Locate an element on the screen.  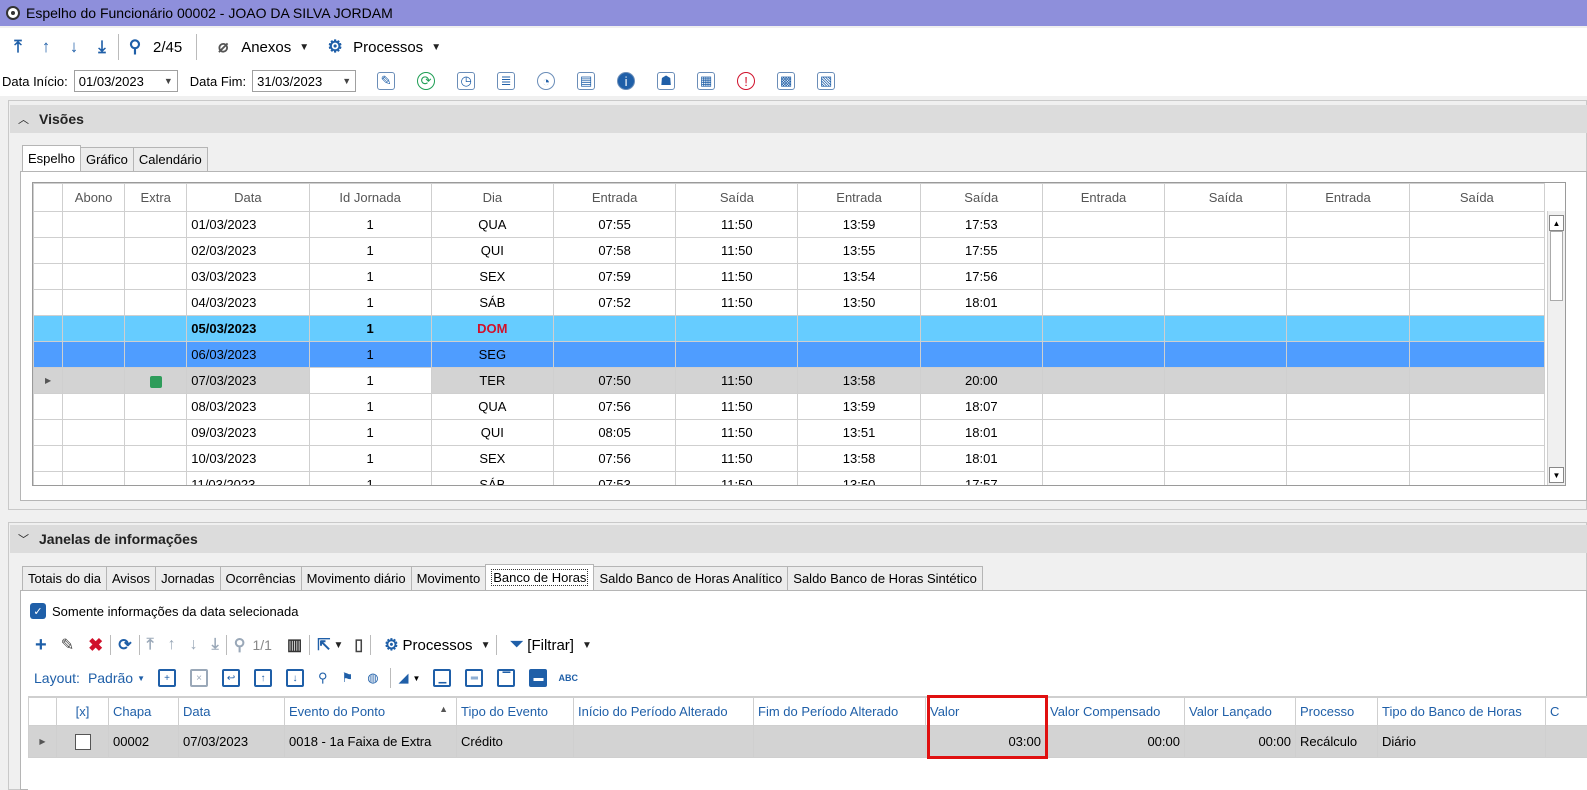
upload-layout-icon: ↑ is located at coordinates (263, 678).